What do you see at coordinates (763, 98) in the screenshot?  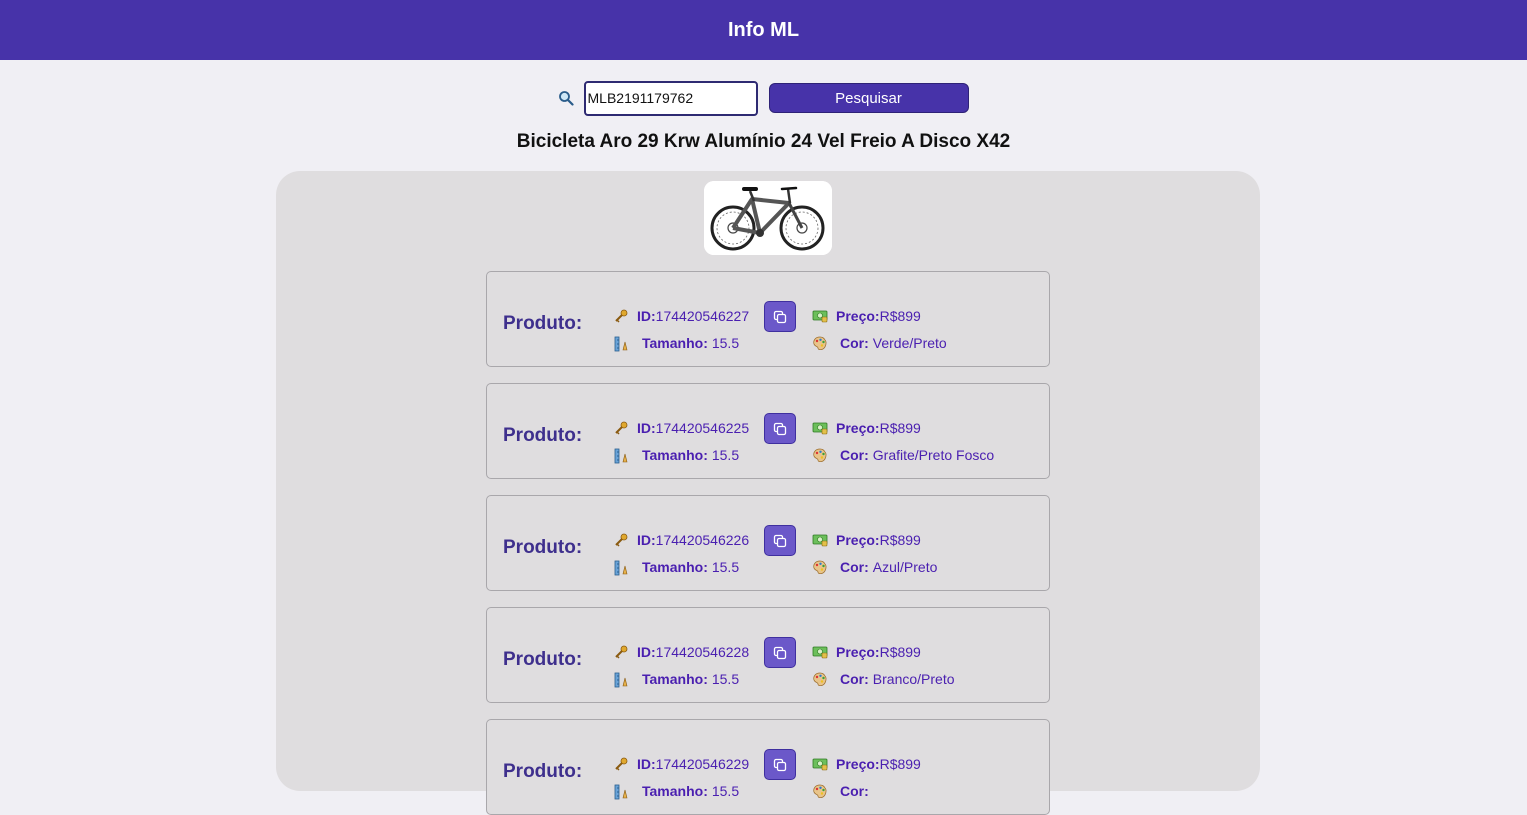 I see `search-bar: Pesquisar` at bounding box center [763, 98].